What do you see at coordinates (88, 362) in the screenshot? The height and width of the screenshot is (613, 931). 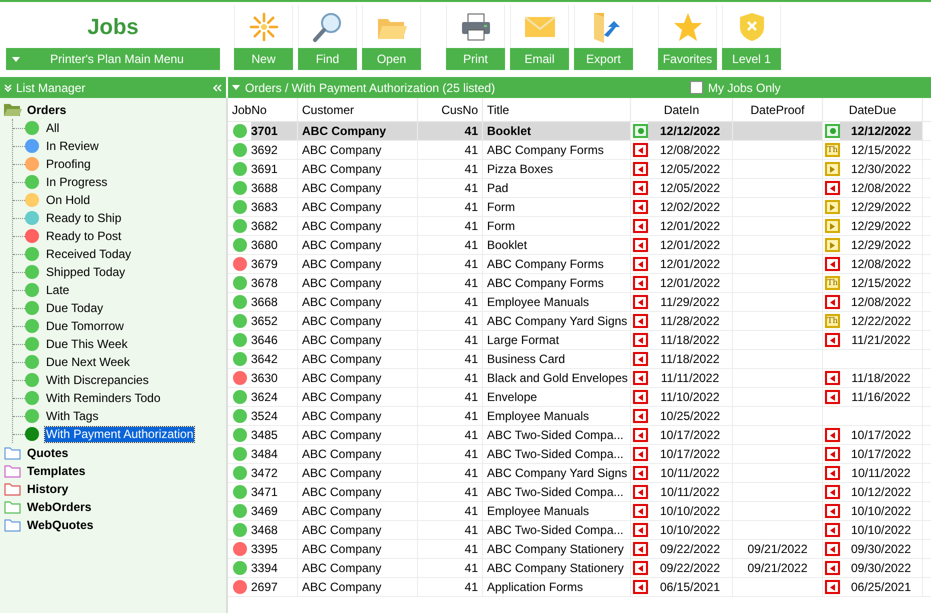 I see `list-item: Due Next Week` at bounding box center [88, 362].